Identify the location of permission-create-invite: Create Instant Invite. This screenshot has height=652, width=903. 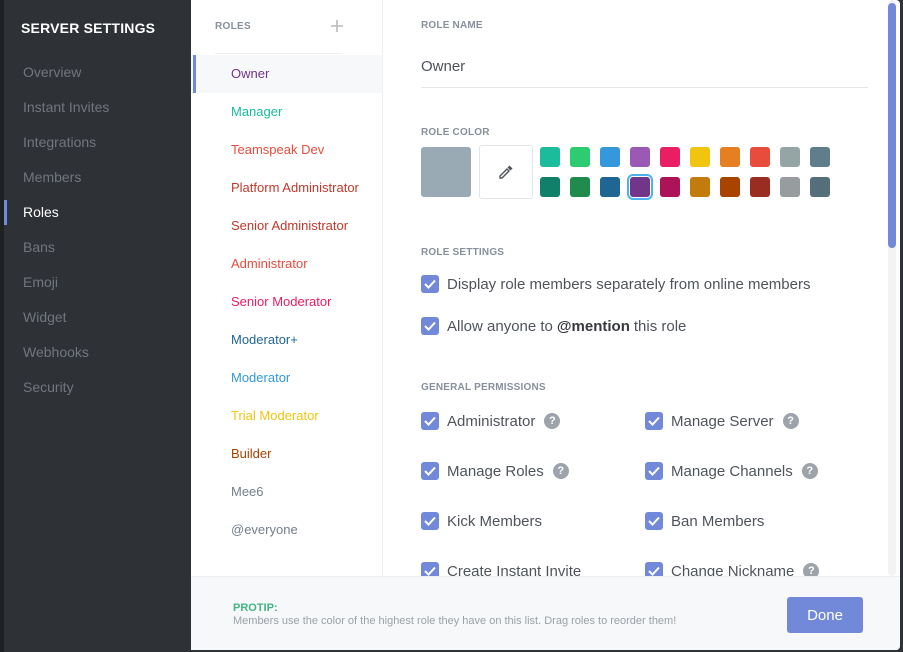
(501, 569).